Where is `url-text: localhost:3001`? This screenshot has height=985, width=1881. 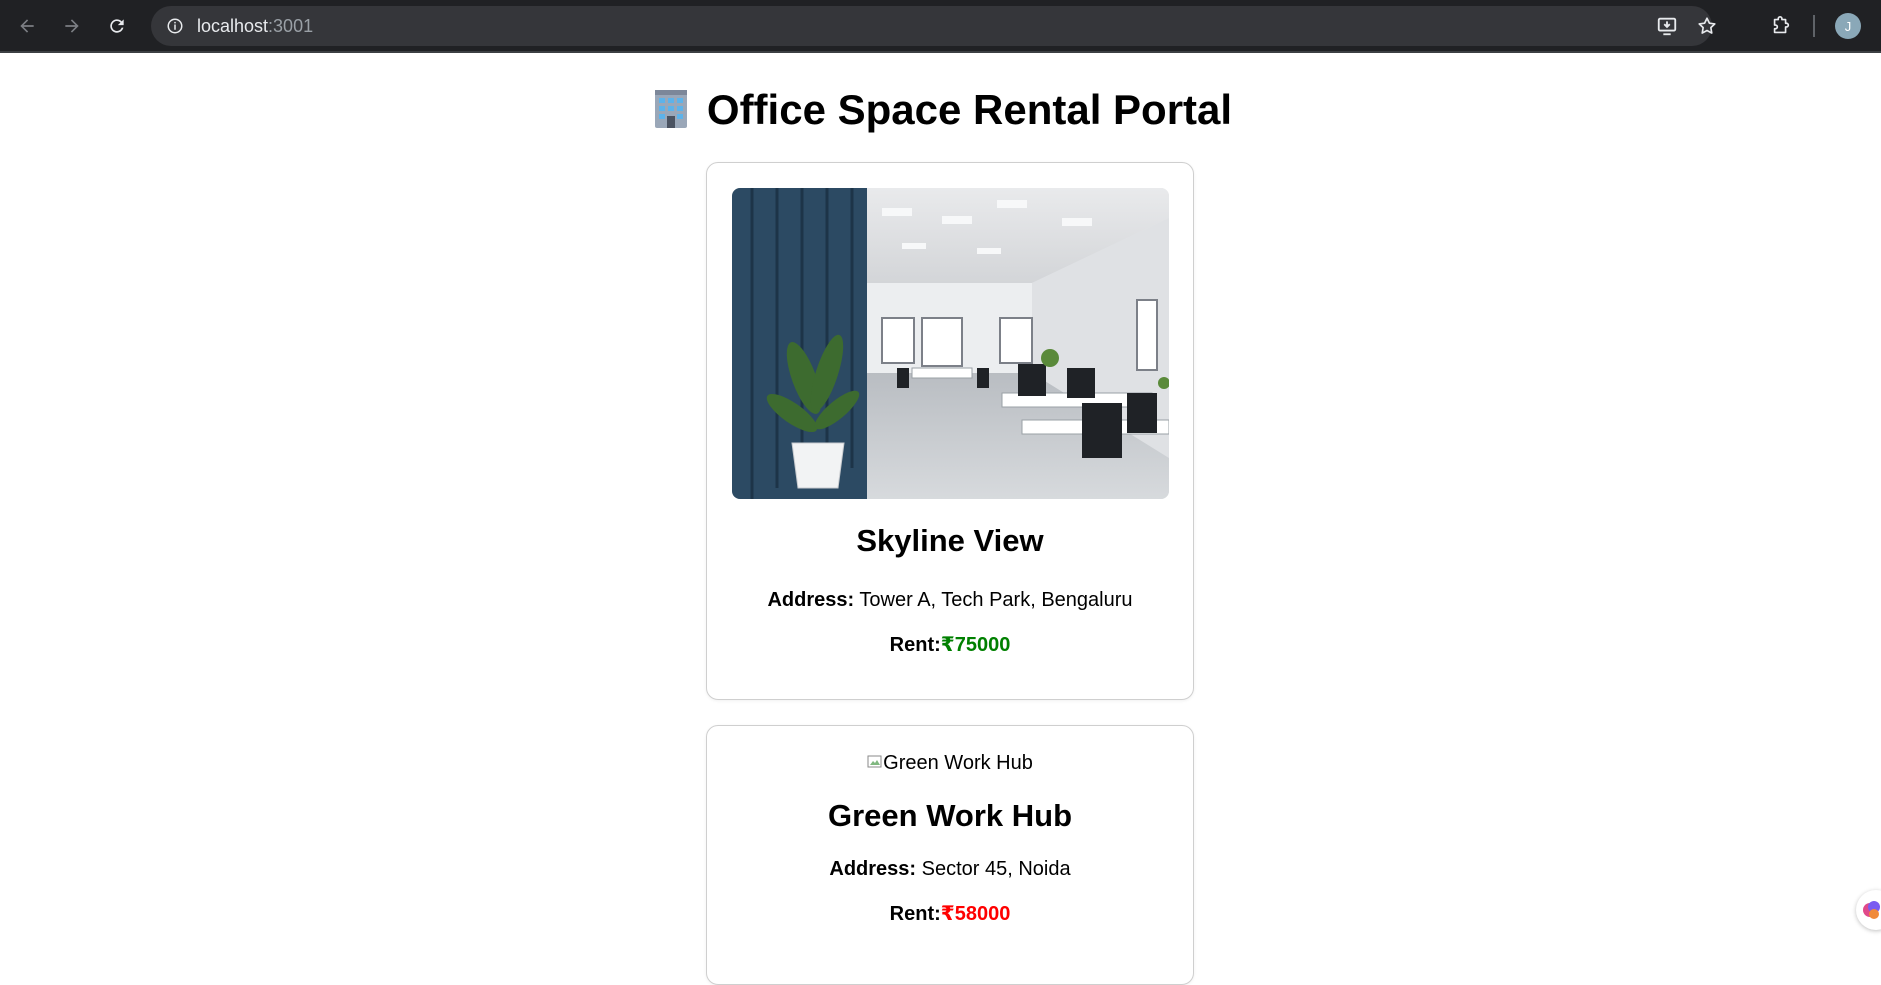
url-text: localhost:3001 is located at coordinates (255, 26).